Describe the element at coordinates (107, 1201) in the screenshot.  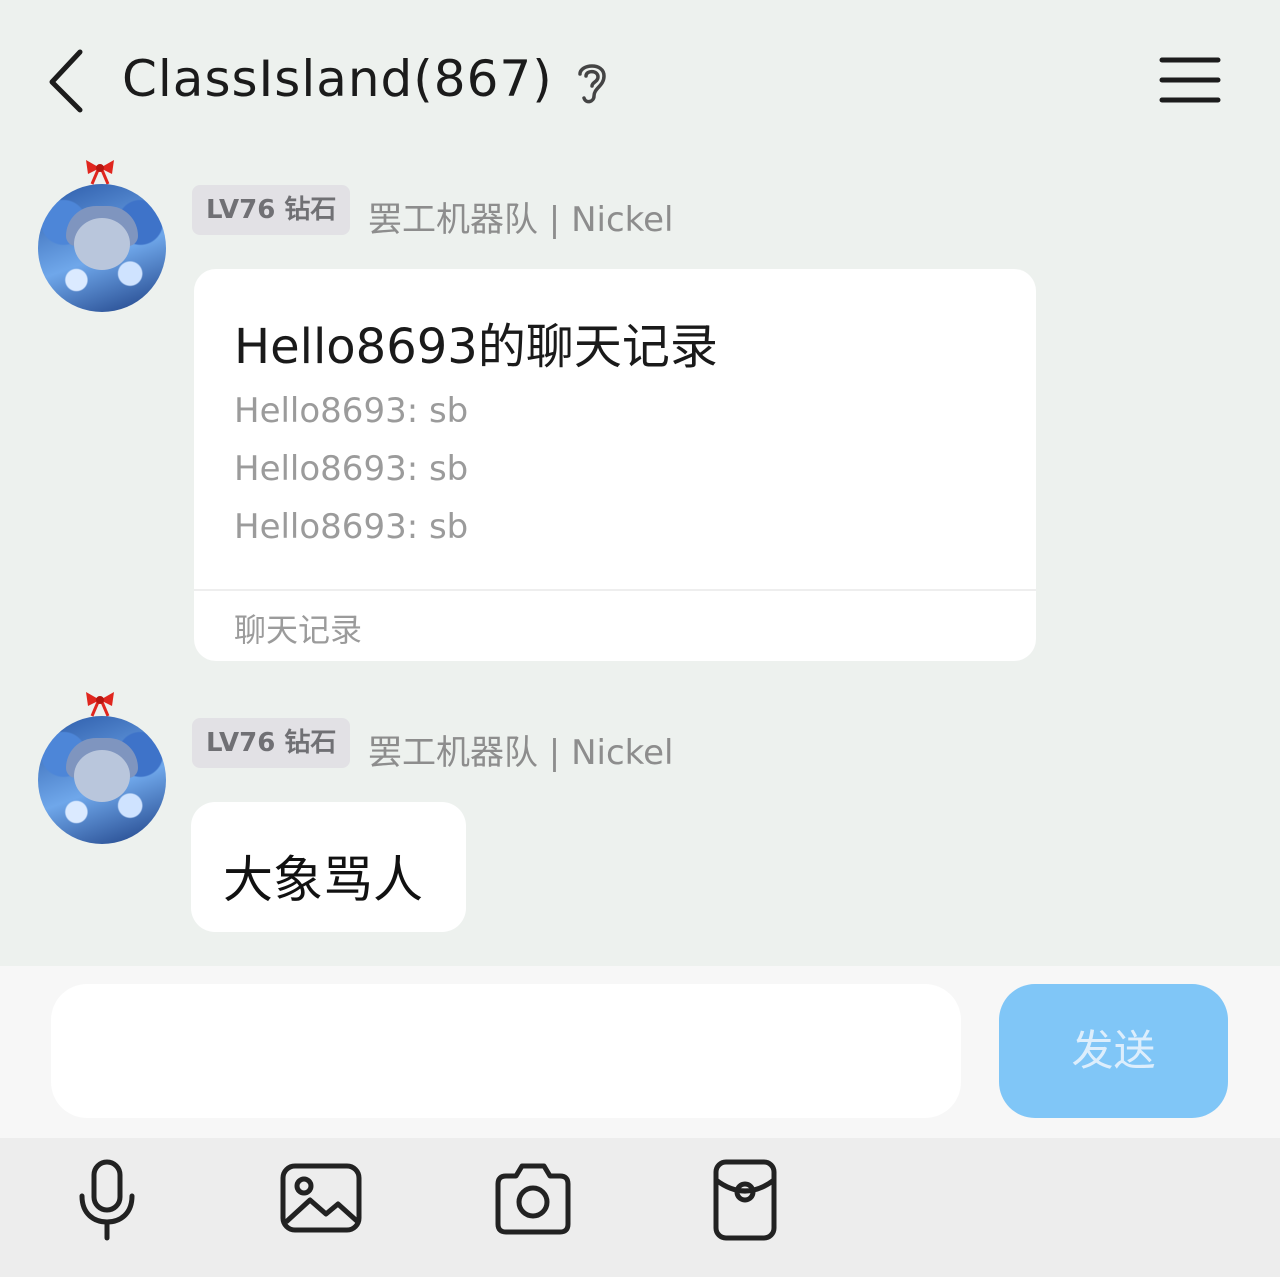
I see `microphone-icon` at that location.